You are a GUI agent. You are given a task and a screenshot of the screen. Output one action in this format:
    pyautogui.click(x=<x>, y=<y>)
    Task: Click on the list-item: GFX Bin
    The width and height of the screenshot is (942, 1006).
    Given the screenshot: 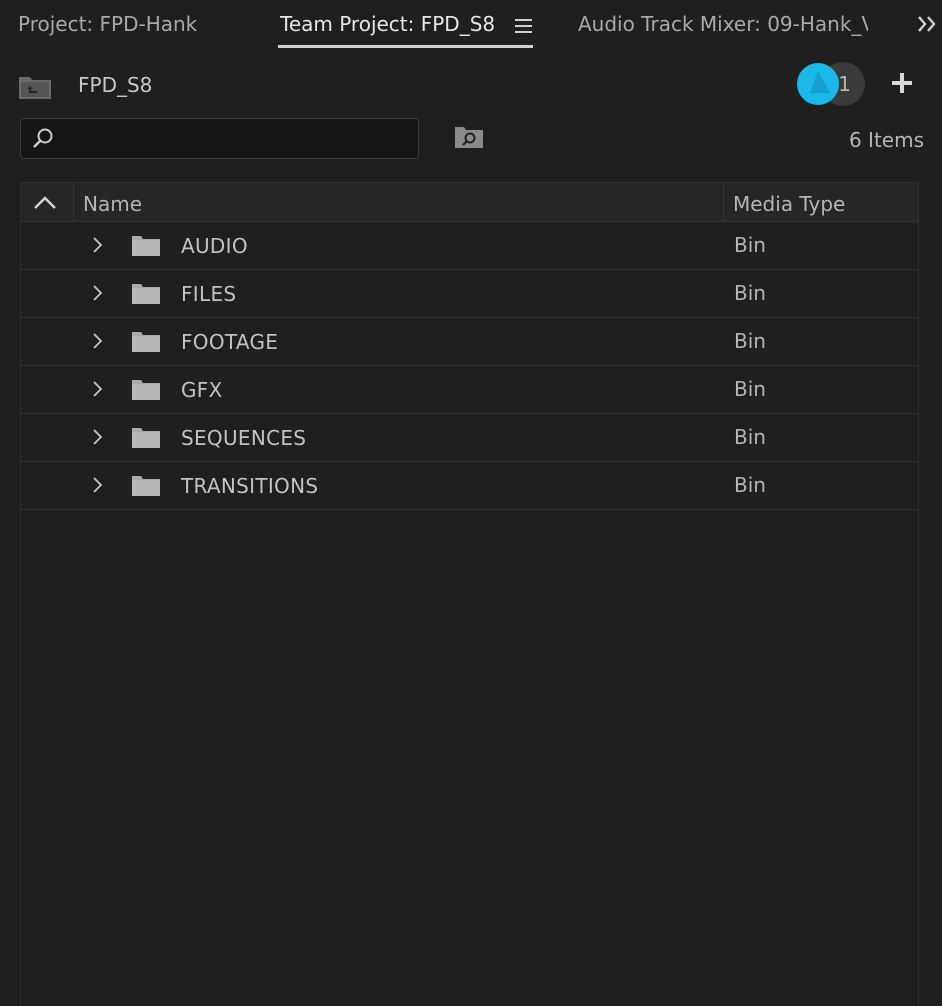 What is the action you would take?
    pyautogui.click(x=469, y=390)
    